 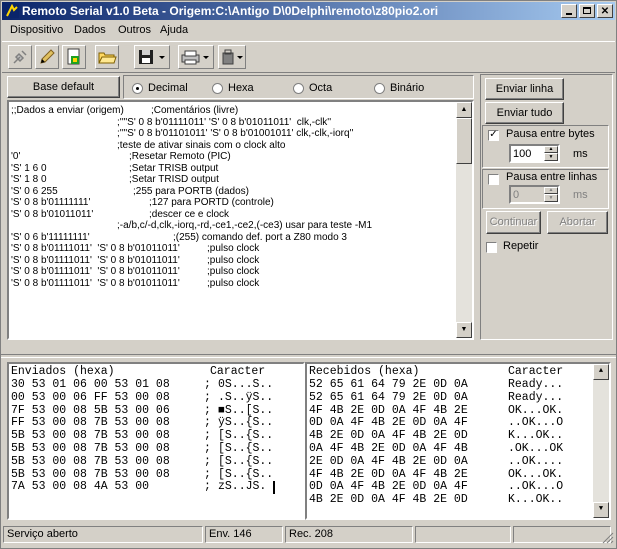 I want to click on app-icon, so click(x=12, y=11).